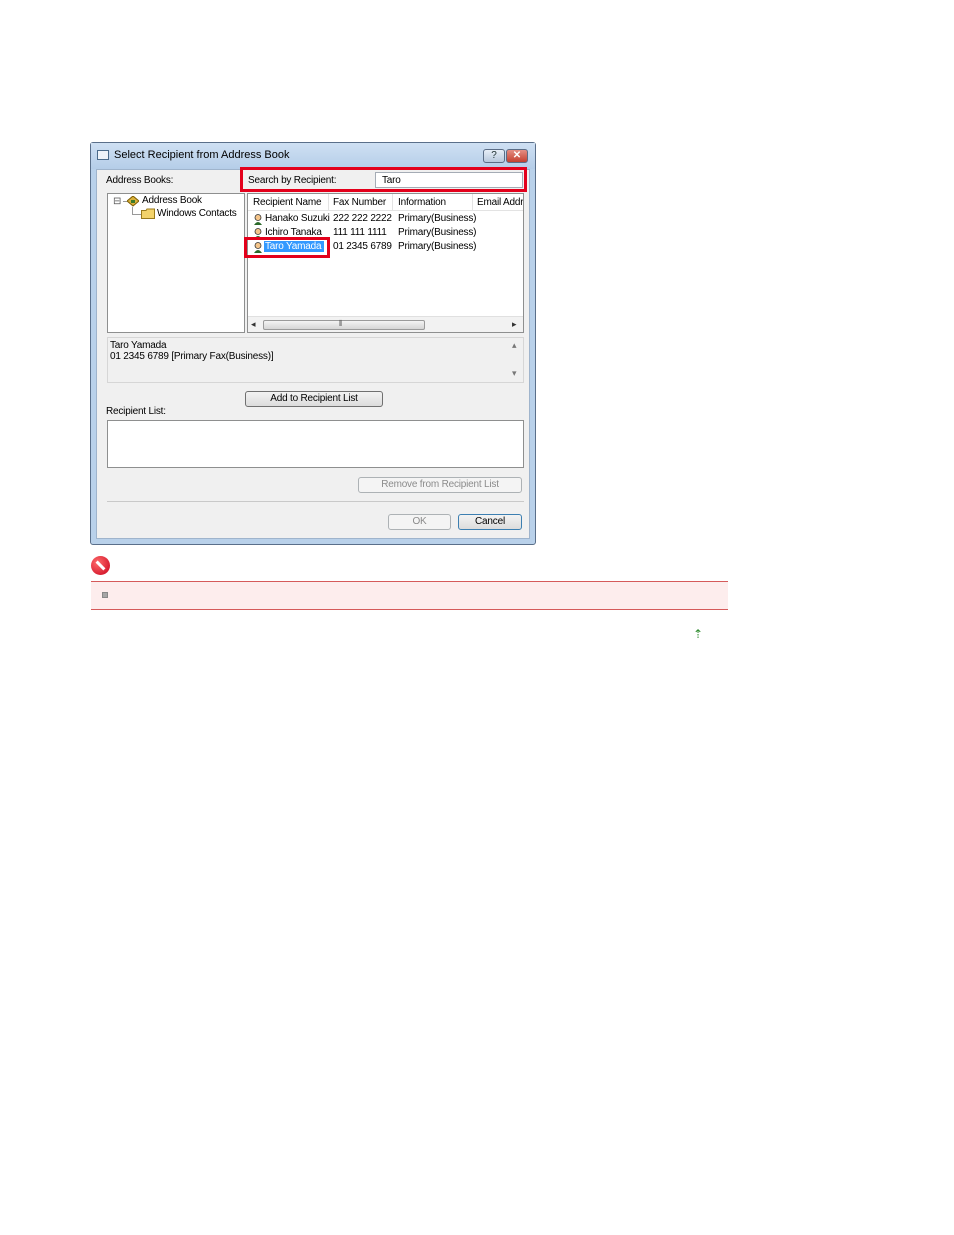  Describe the element at coordinates (105, 595) in the screenshot. I see `bullet-icon` at that location.